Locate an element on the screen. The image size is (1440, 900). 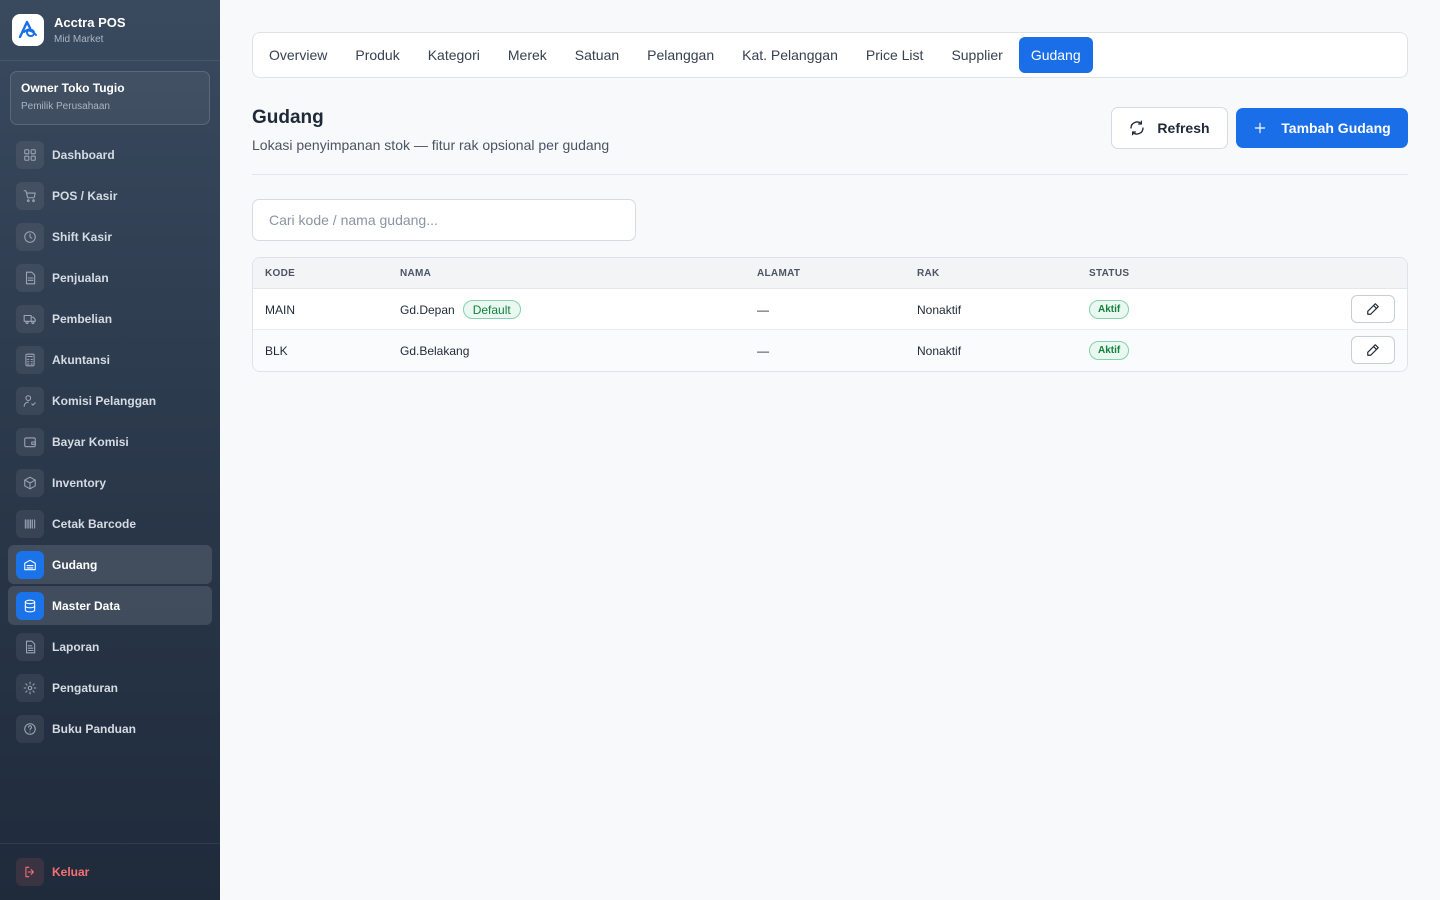
status-badge: Aktif is located at coordinates (1109, 350).